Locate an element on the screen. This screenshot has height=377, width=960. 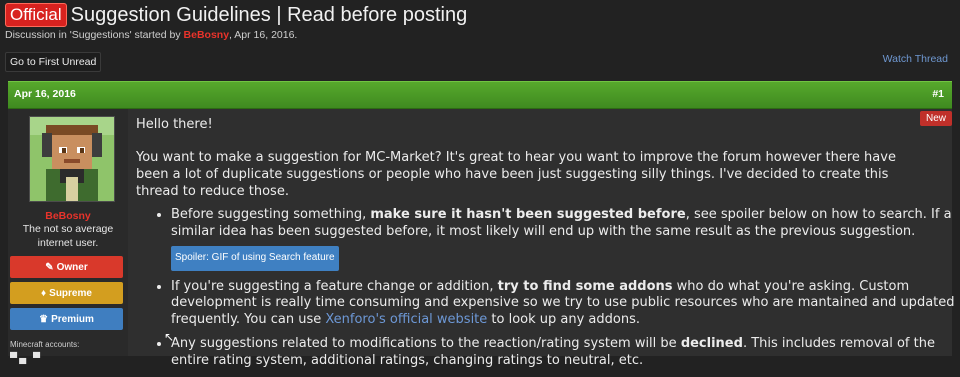
supreme-badge-label: Supreme is located at coordinates (70, 293).